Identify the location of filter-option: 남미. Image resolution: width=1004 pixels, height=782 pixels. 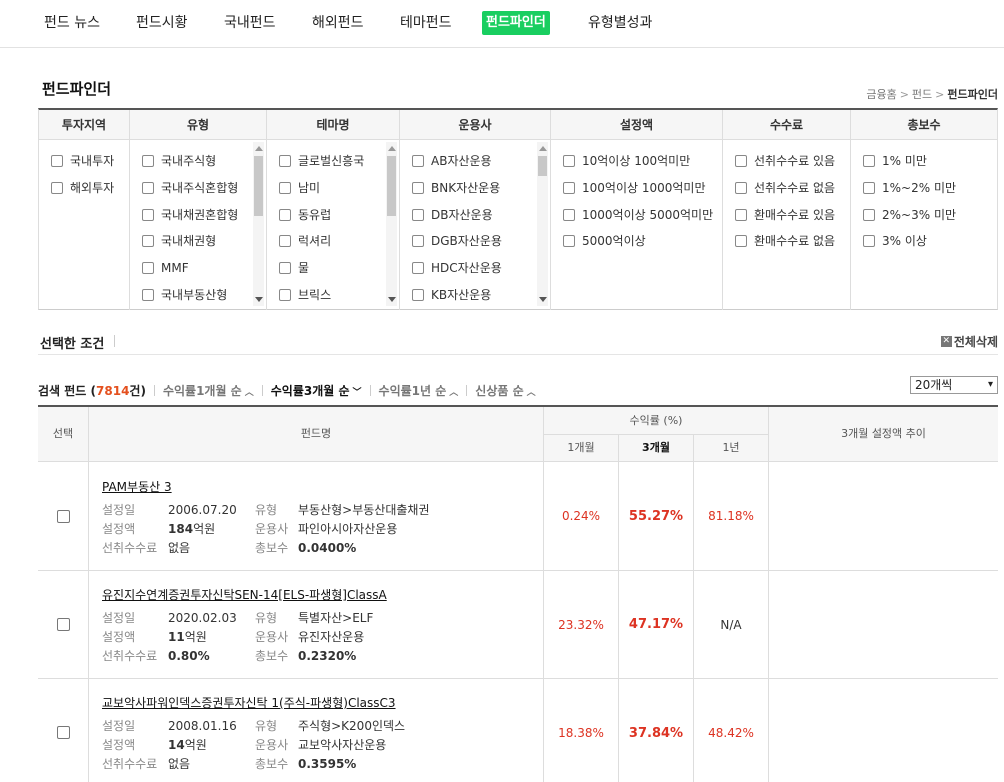
(339, 188).